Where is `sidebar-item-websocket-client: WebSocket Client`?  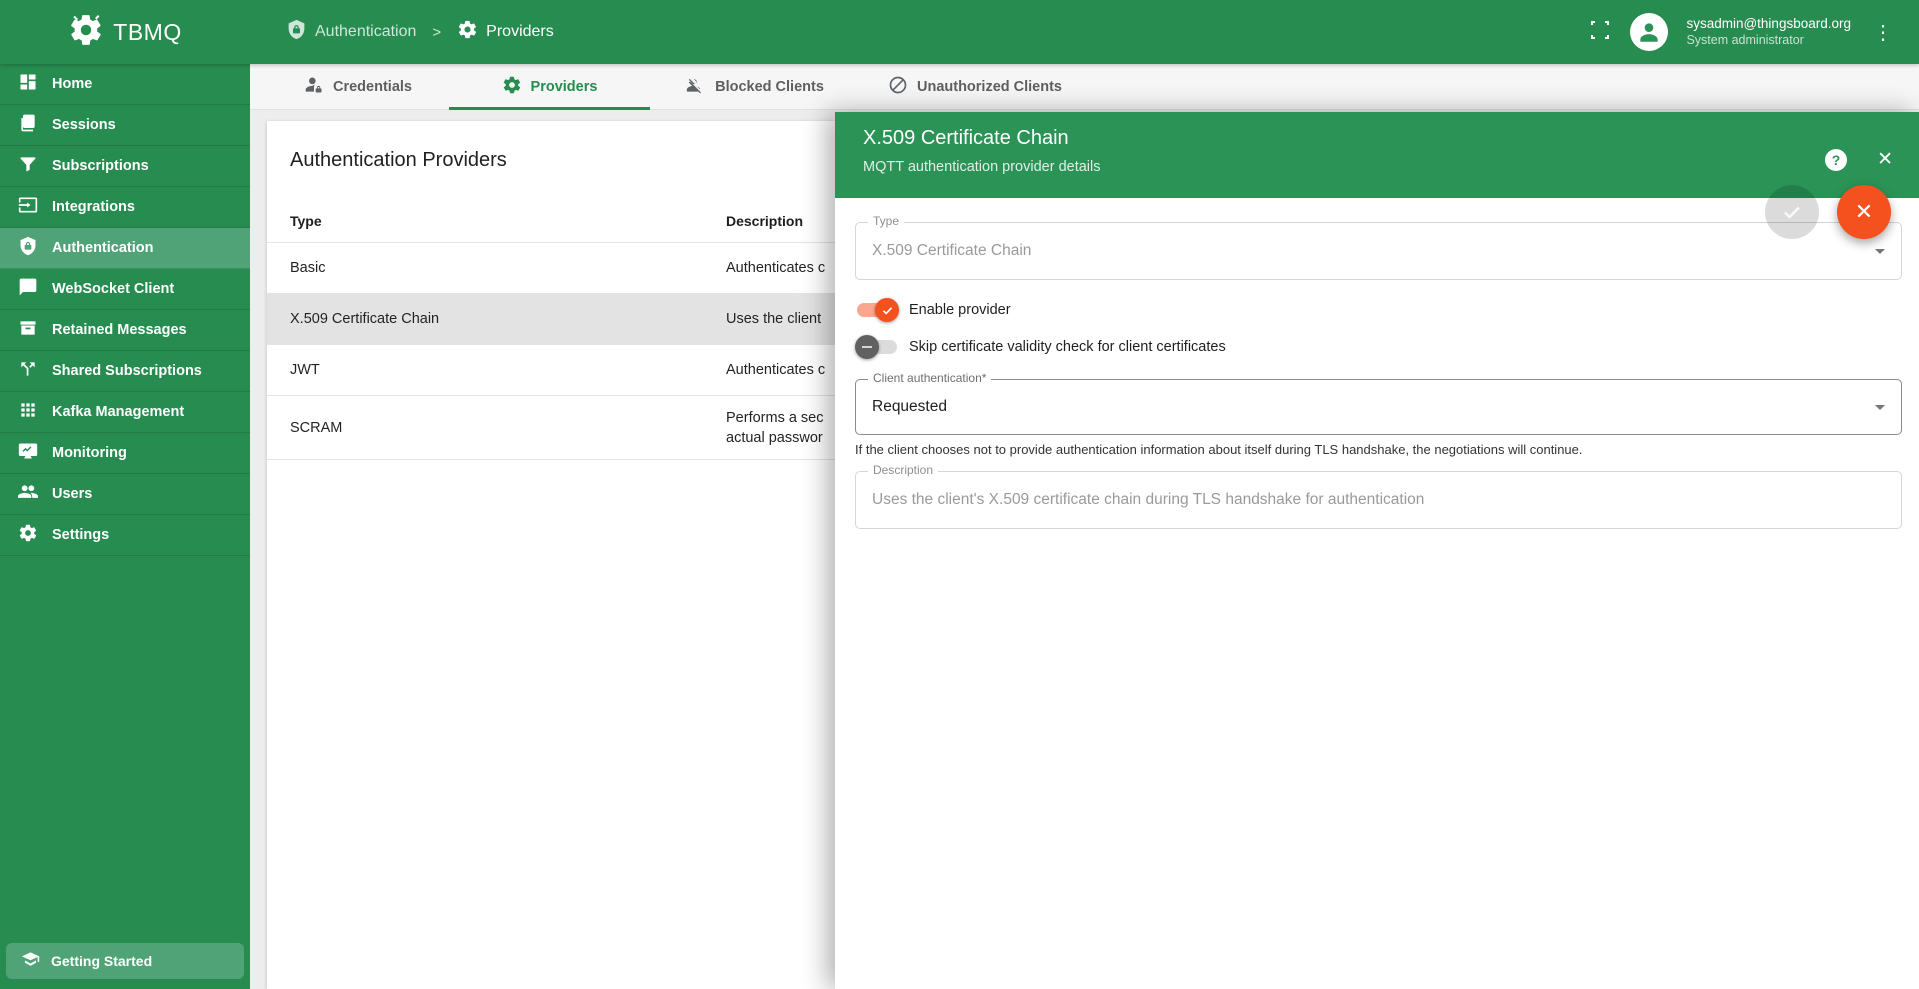
sidebar-item-websocket-client: WebSocket Client is located at coordinates (125, 289).